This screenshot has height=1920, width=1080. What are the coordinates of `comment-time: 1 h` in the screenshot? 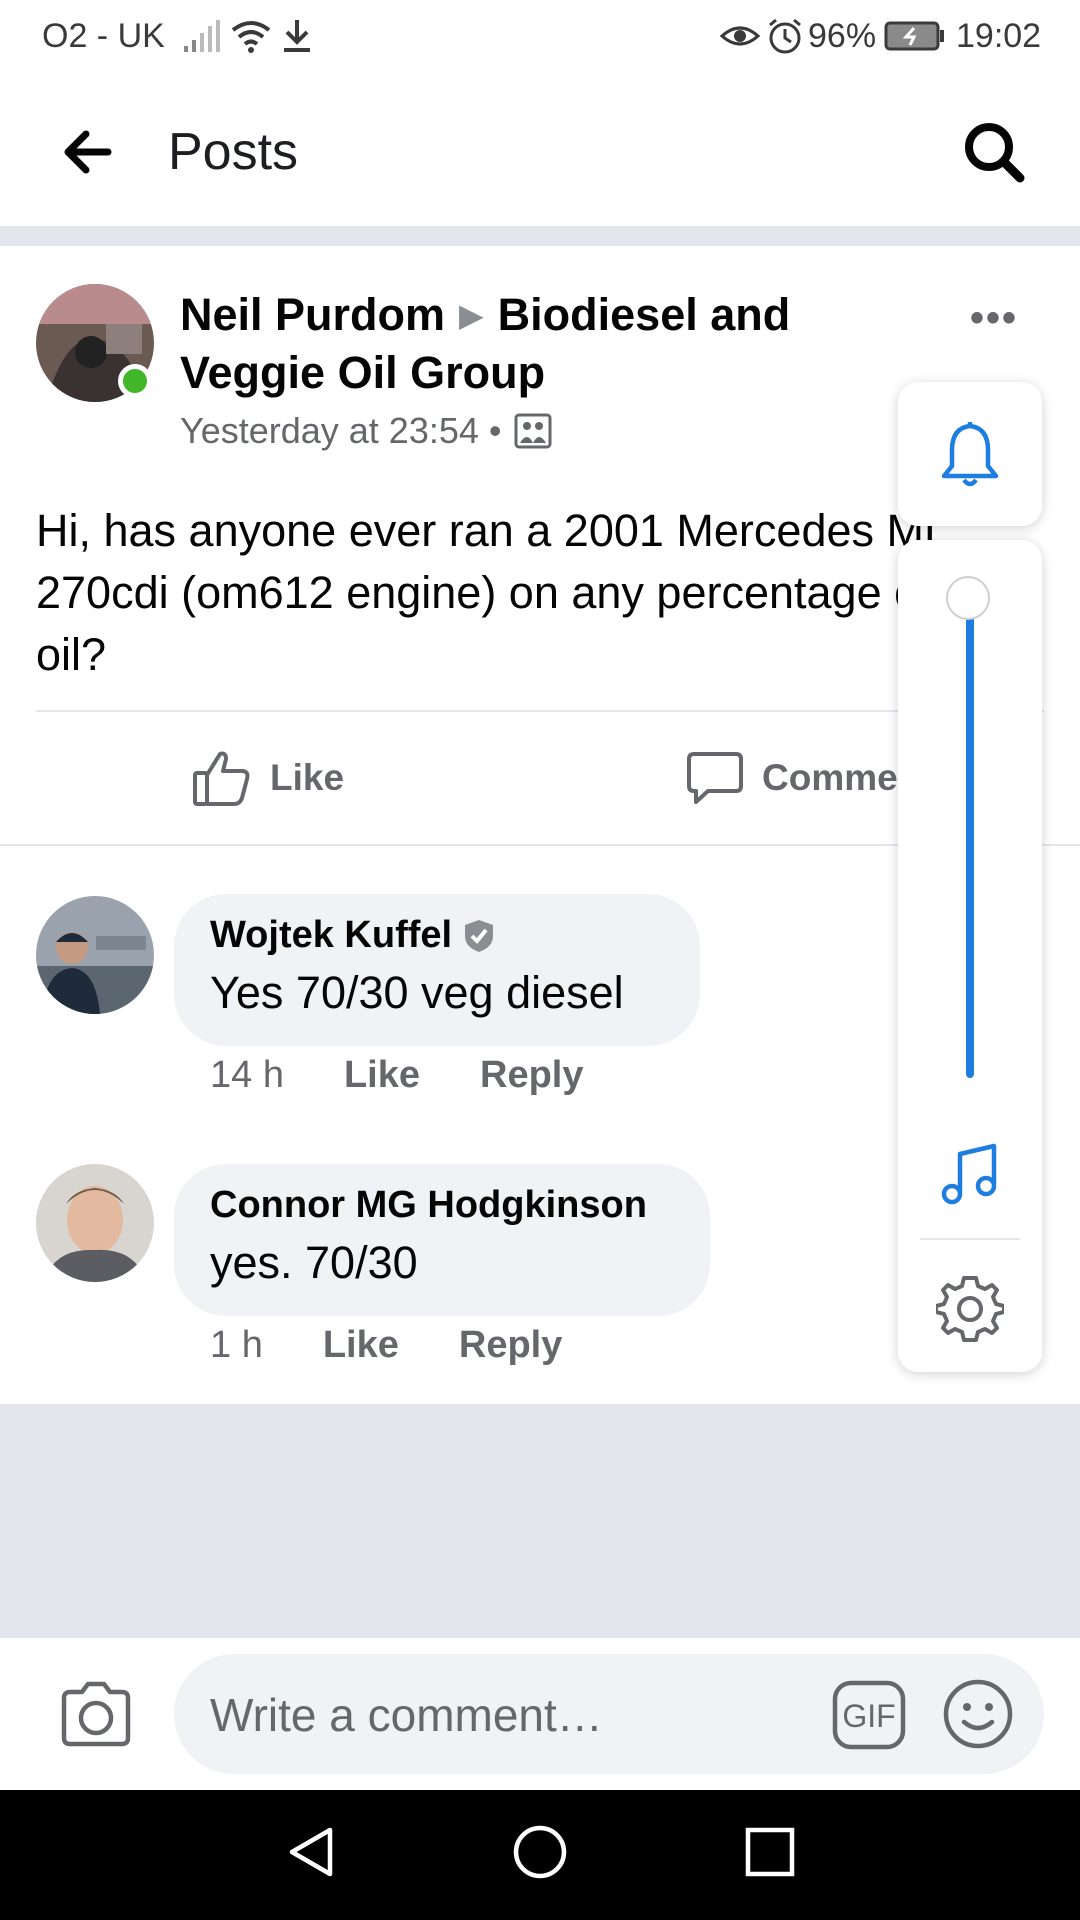 It's located at (236, 1345).